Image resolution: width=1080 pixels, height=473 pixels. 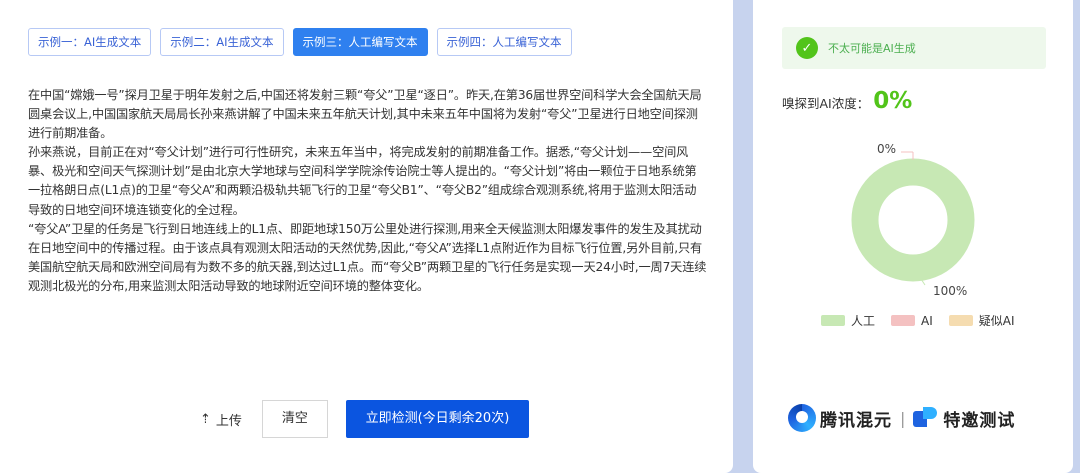 What do you see at coordinates (826, 103) in the screenshot?
I see `concentration-label: 嗅探到AI浓度：` at bounding box center [826, 103].